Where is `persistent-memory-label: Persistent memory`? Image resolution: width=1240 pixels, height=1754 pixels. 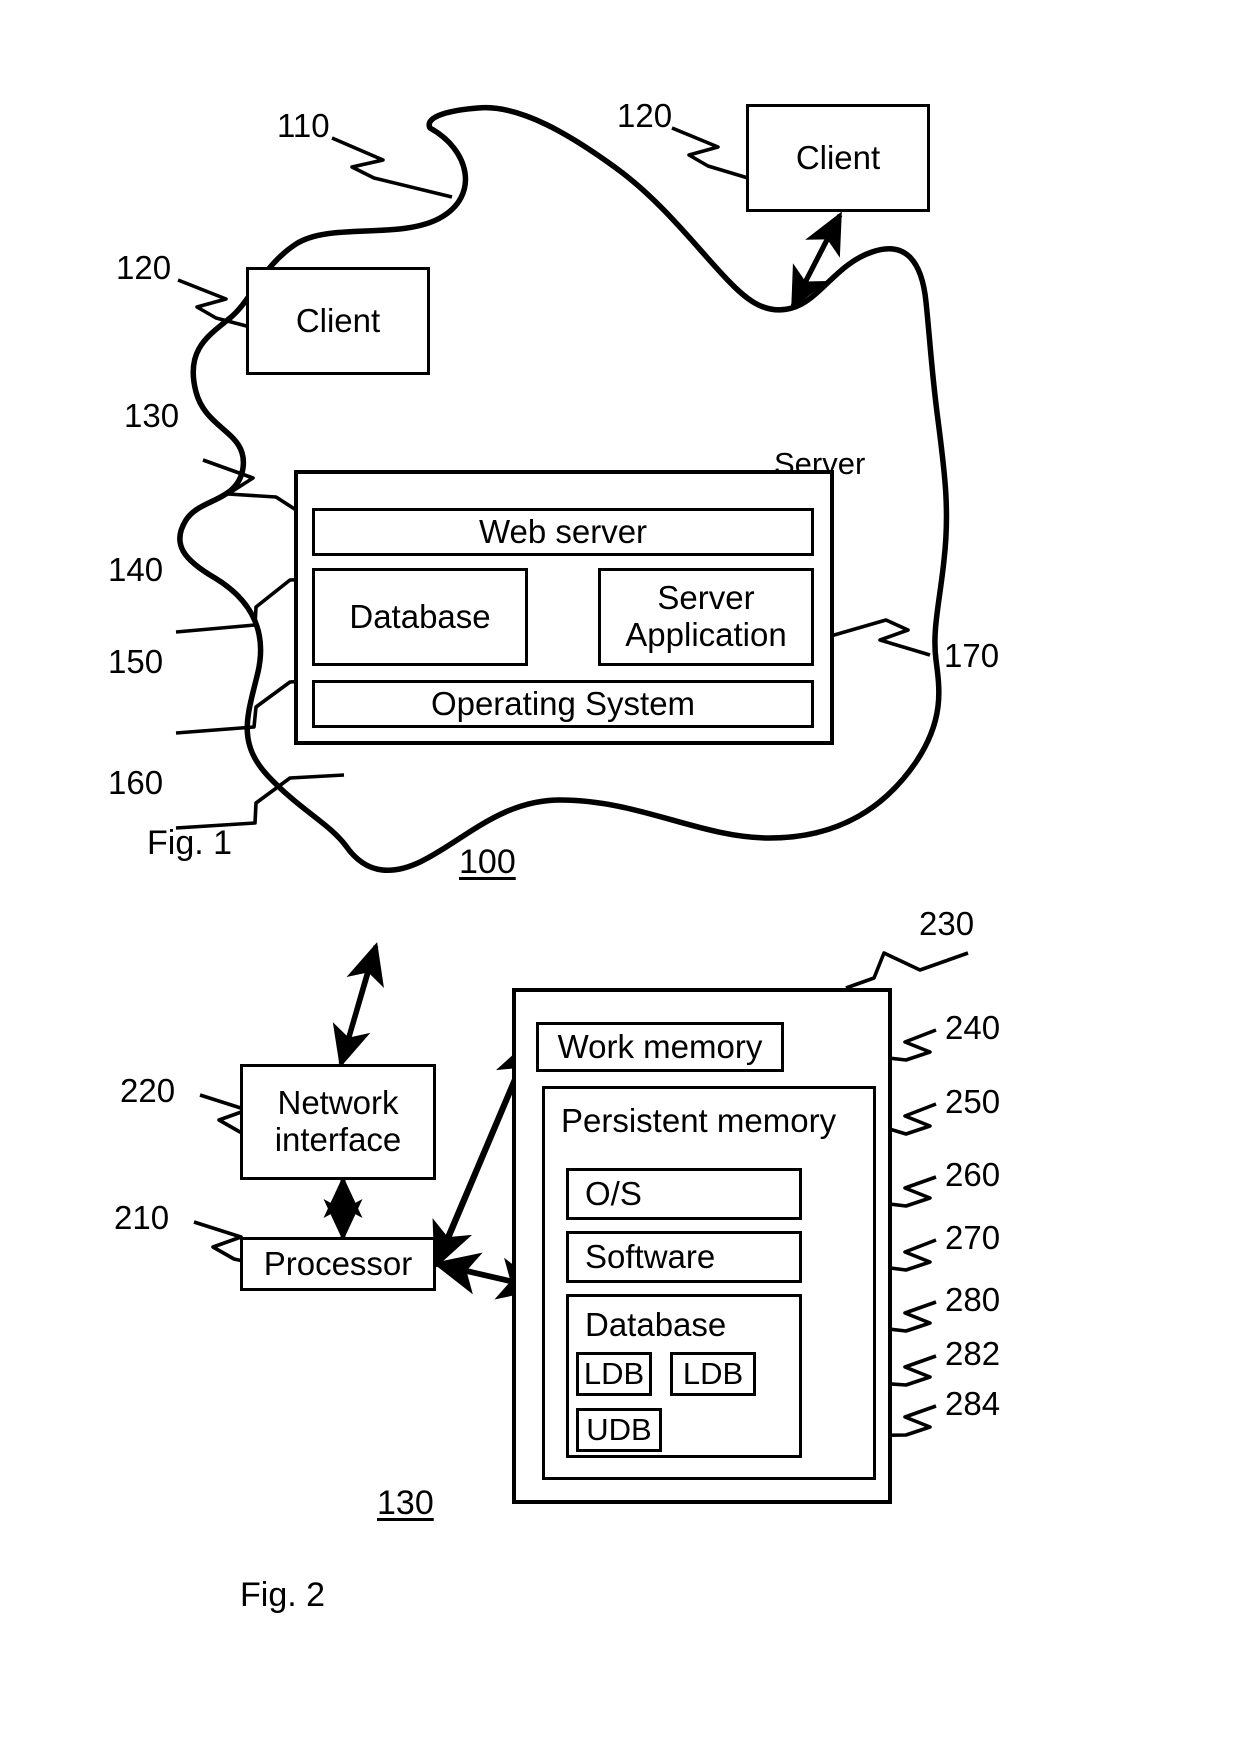
persistent-memory-label: Persistent memory is located at coordinates (699, 1120).